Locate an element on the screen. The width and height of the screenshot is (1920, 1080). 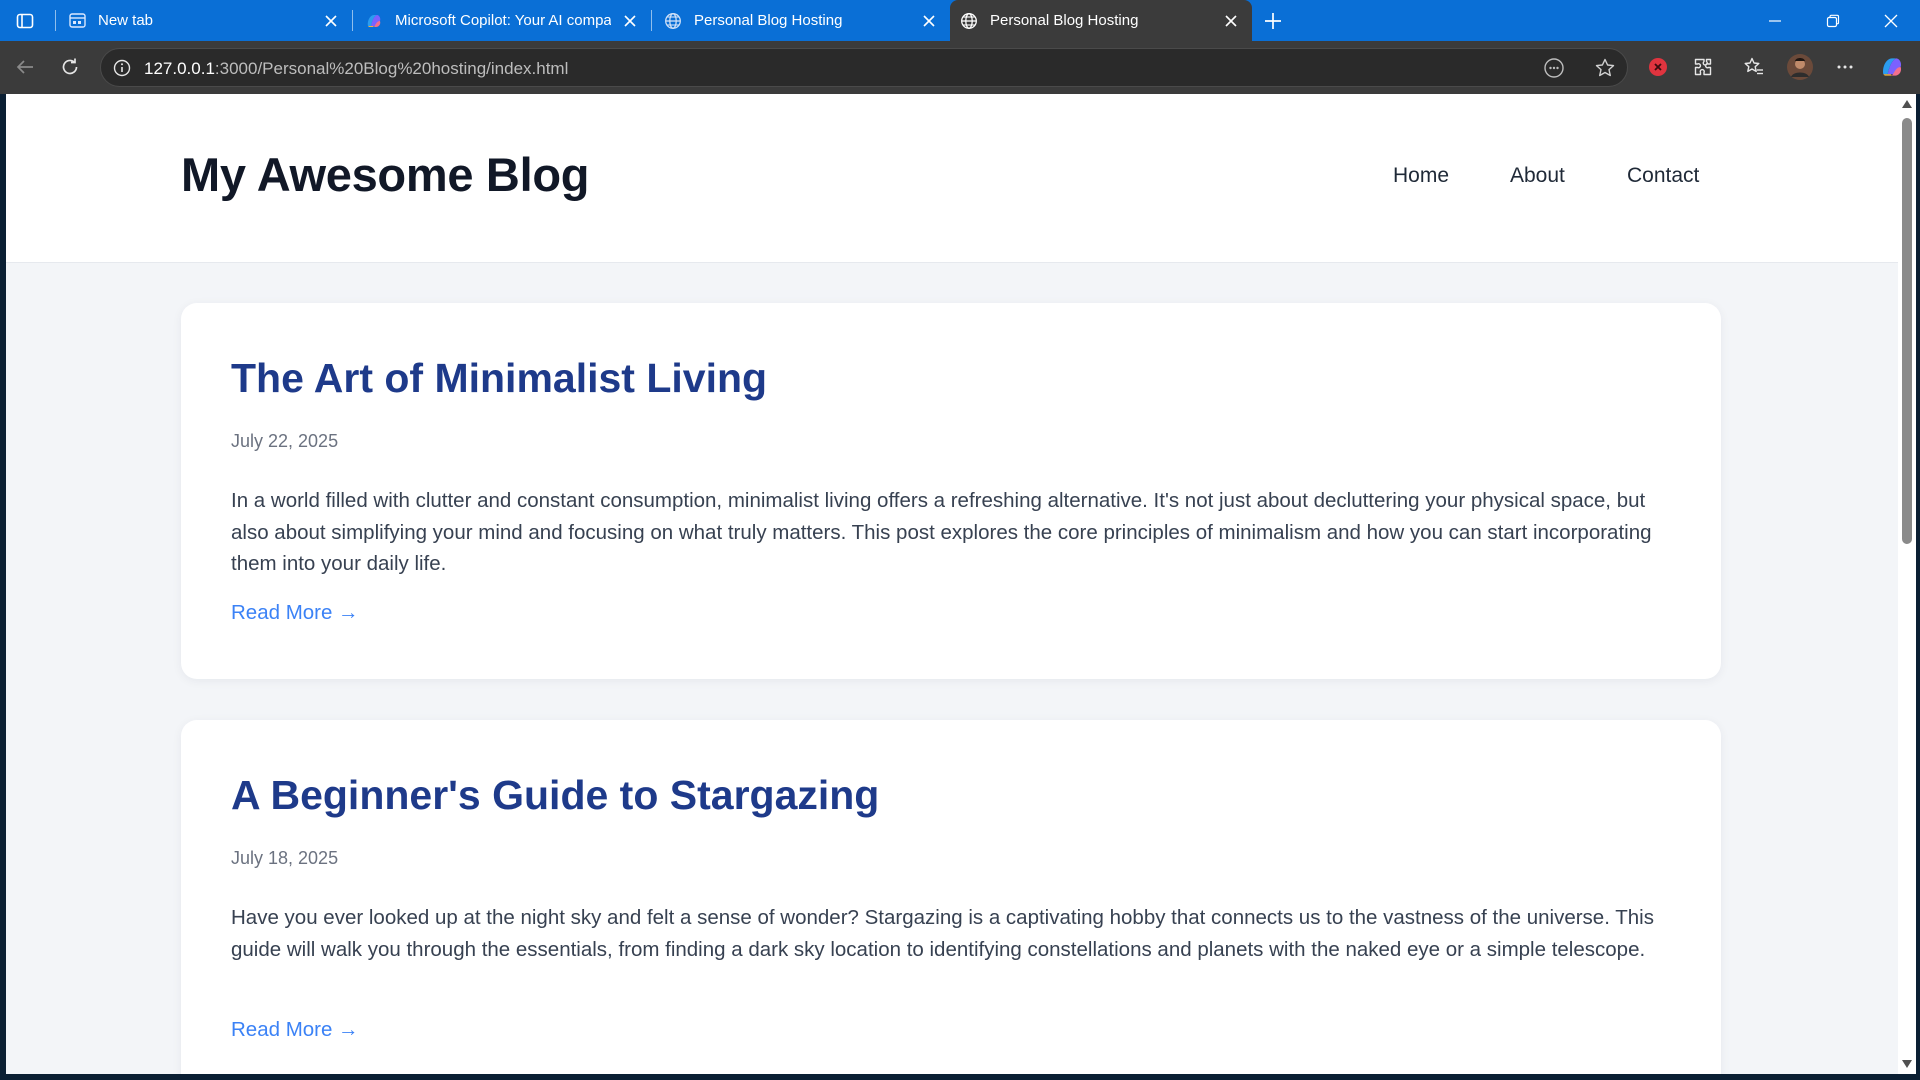
copilot-sidebar-button is located at coordinates (1892, 67).